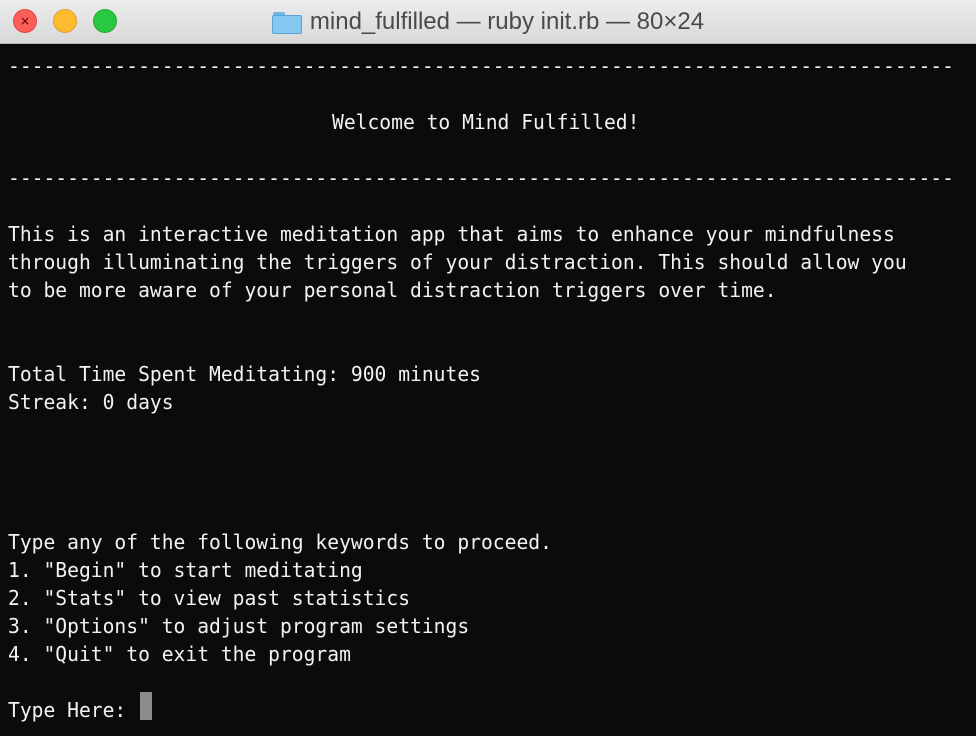 The height and width of the screenshot is (736, 976). Describe the element at coordinates (146, 706) in the screenshot. I see `text-cursor` at that location.